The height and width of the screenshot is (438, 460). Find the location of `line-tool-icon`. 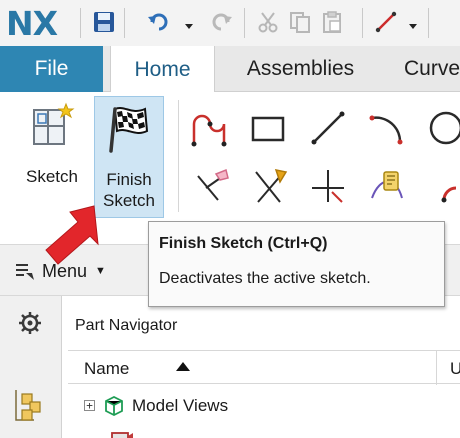

line-tool-icon is located at coordinates (386, 22).